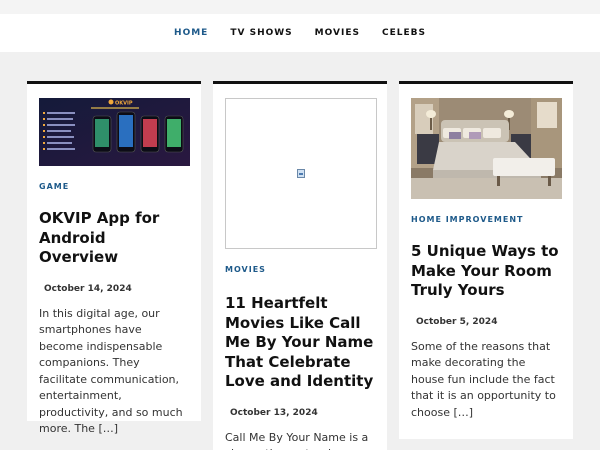 The width and height of the screenshot is (600, 450). What do you see at coordinates (114, 238) in the screenshot?
I see `post-title-link: OKVIP App for Android Overview` at bounding box center [114, 238].